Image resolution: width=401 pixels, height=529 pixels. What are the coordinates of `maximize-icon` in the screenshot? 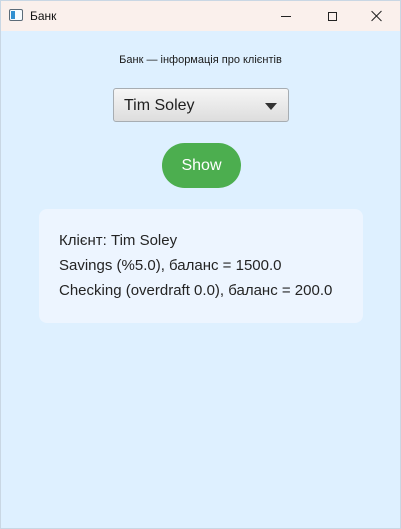 It's located at (332, 16).